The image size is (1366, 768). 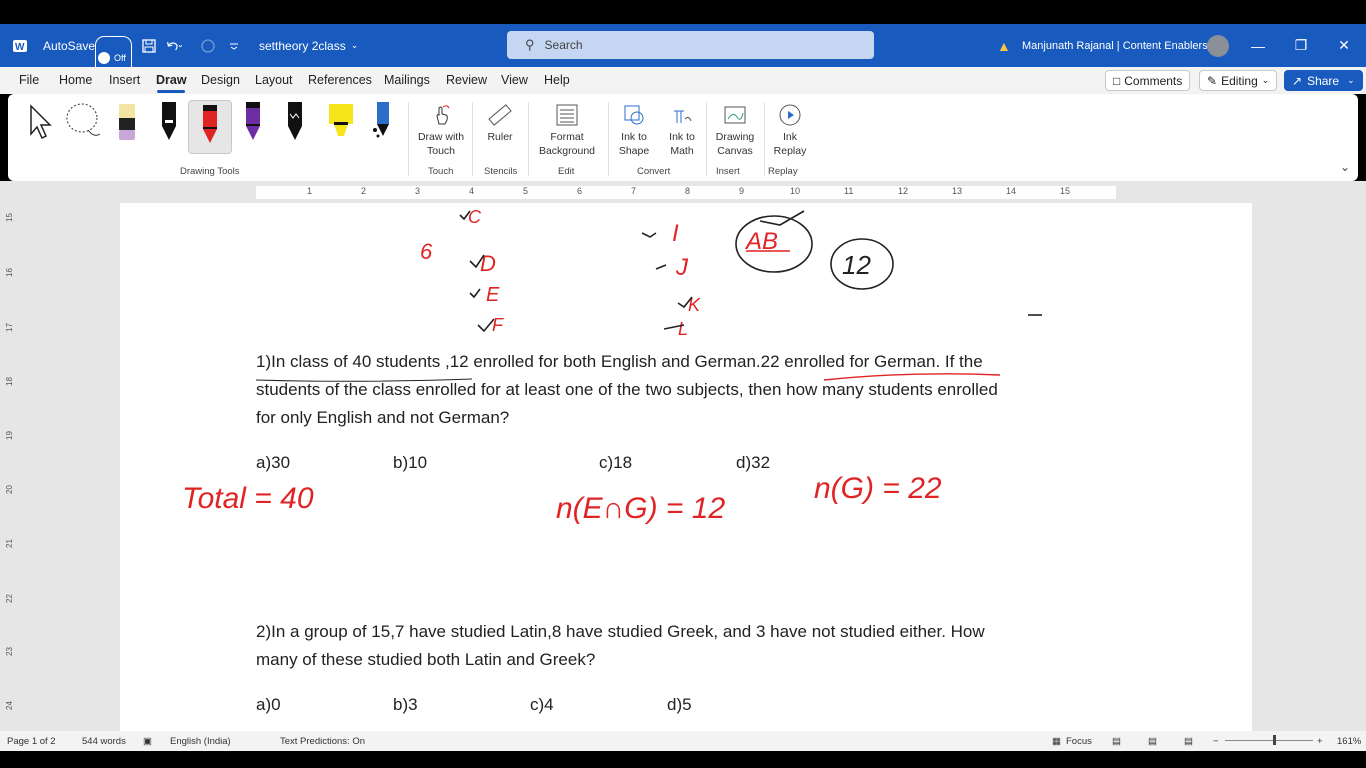 What do you see at coordinates (9, 381) in the screenshot?
I see `ruler-tick-label: 18` at bounding box center [9, 381].